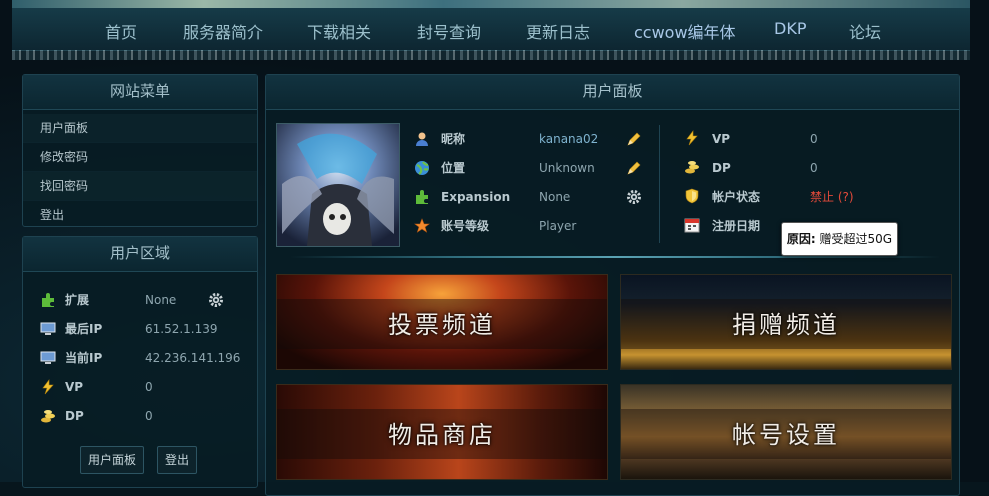  Describe the element at coordinates (223, 31) in the screenshot. I see `nav-server-intro: 服务器简介` at that location.